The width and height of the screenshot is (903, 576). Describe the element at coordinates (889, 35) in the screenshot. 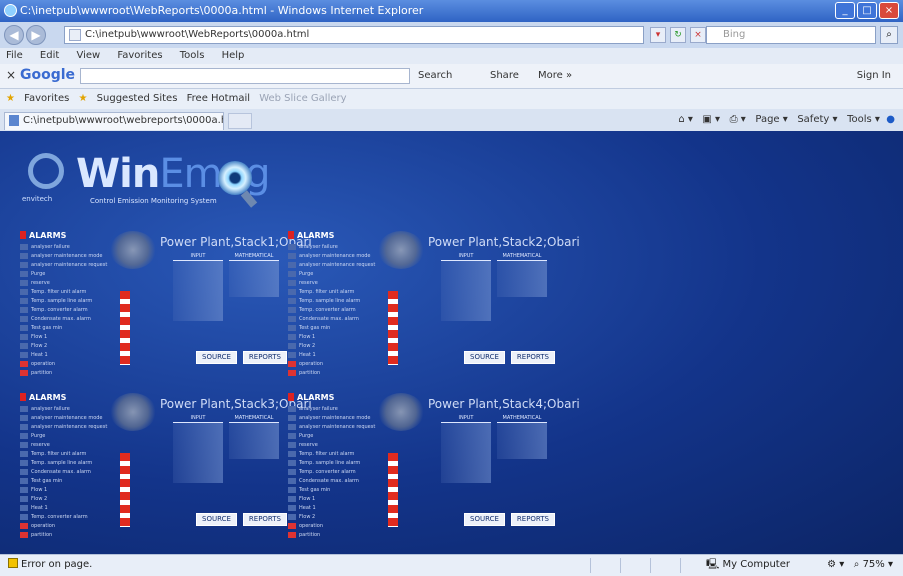

I see `search-icon: ⌕` at that location.